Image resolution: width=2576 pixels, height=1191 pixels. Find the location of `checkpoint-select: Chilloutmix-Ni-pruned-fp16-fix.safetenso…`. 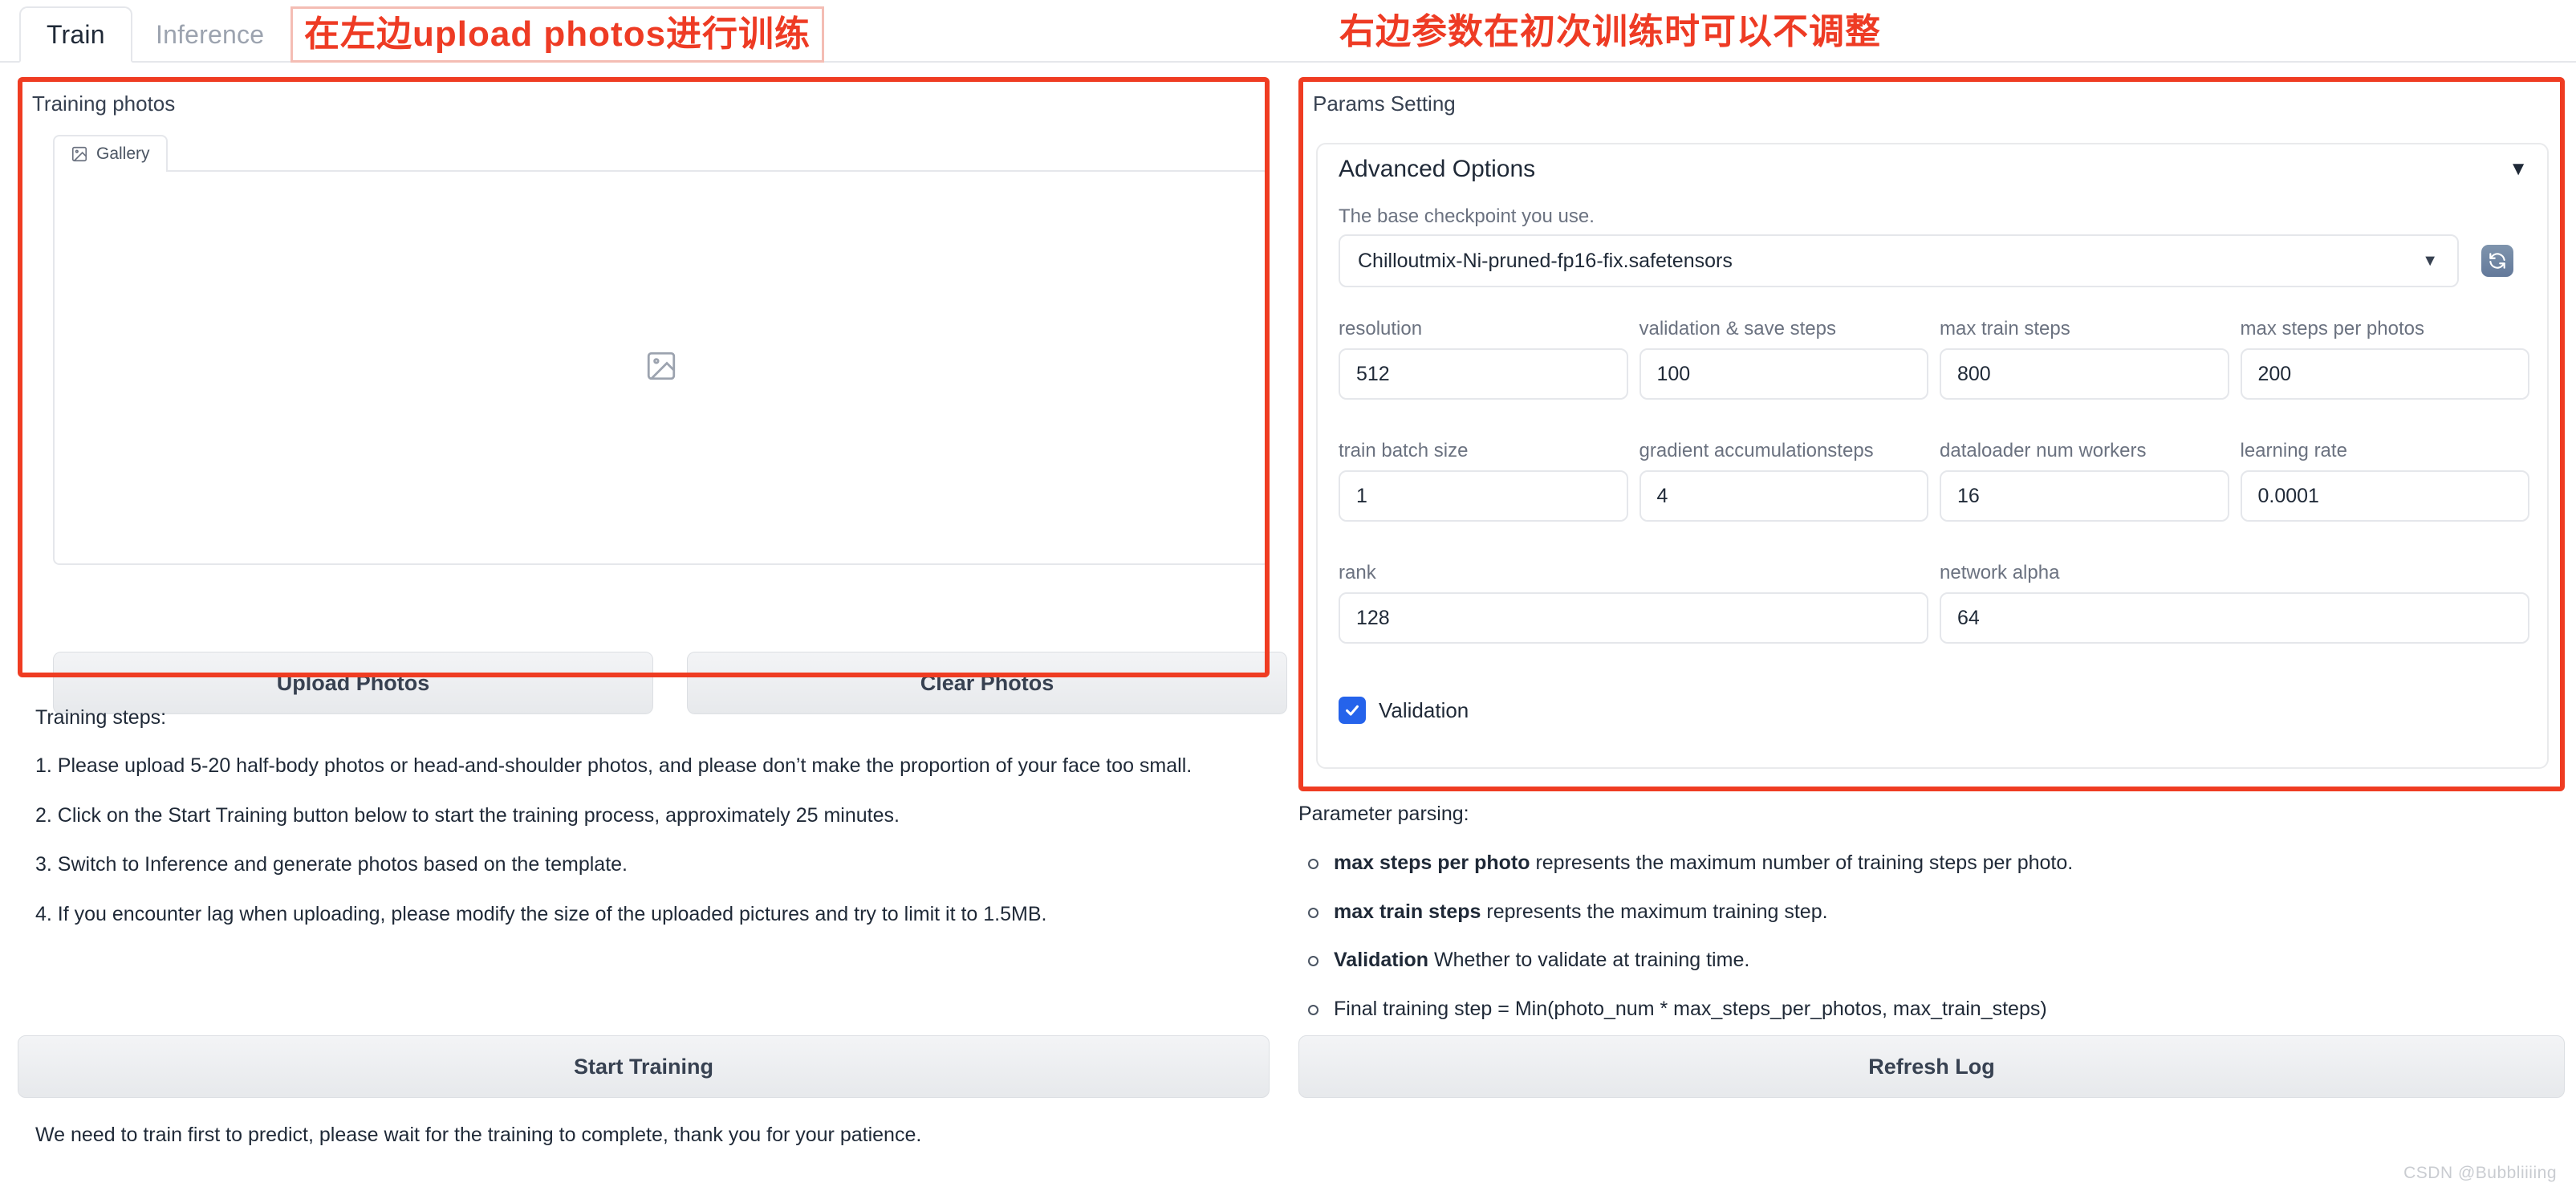

checkpoint-select: Chilloutmix-Ni-pruned-fp16-fix.safetenso… is located at coordinates (1899, 260).